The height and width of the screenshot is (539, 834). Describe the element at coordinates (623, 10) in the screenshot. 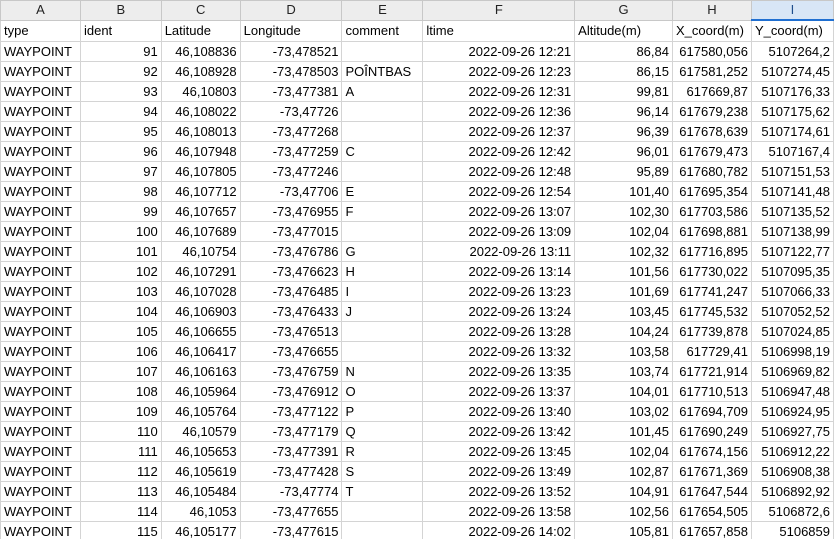

I see `column-header-g: G` at that location.